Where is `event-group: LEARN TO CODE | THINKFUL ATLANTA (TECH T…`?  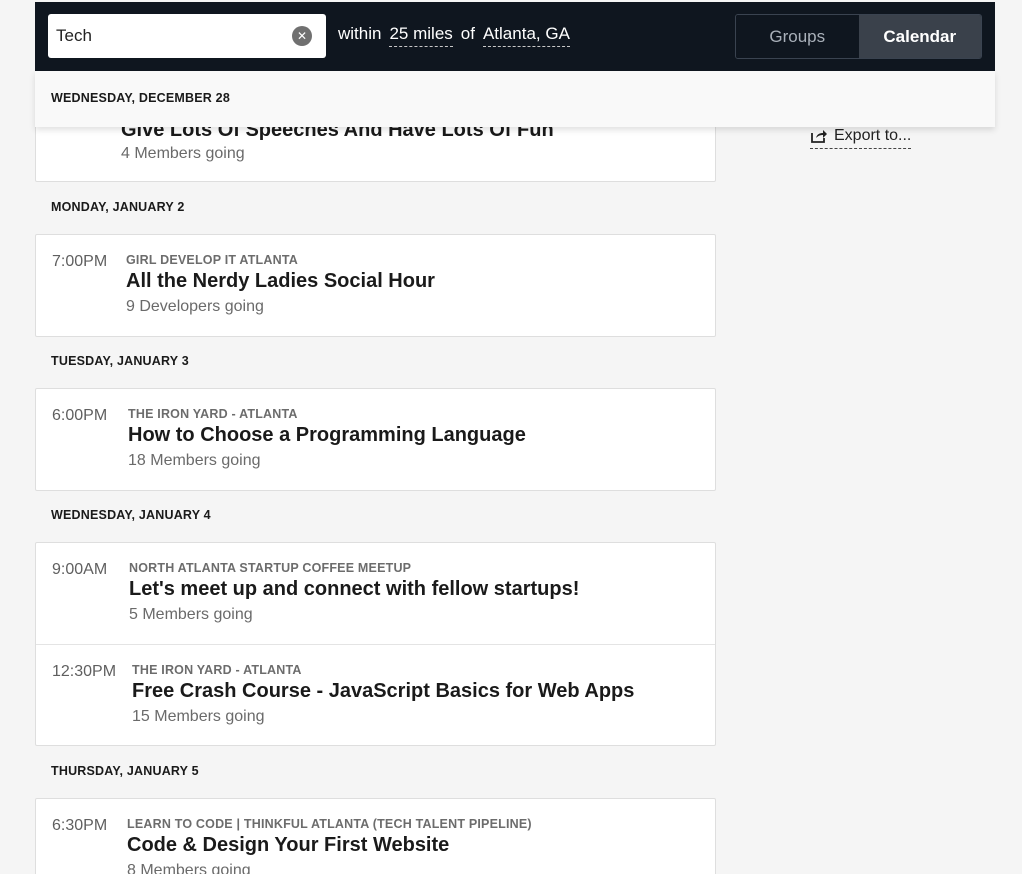 event-group: LEARN TO CODE | THINKFUL ATLANTA (TECH T… is located at coordinates (329, 824).